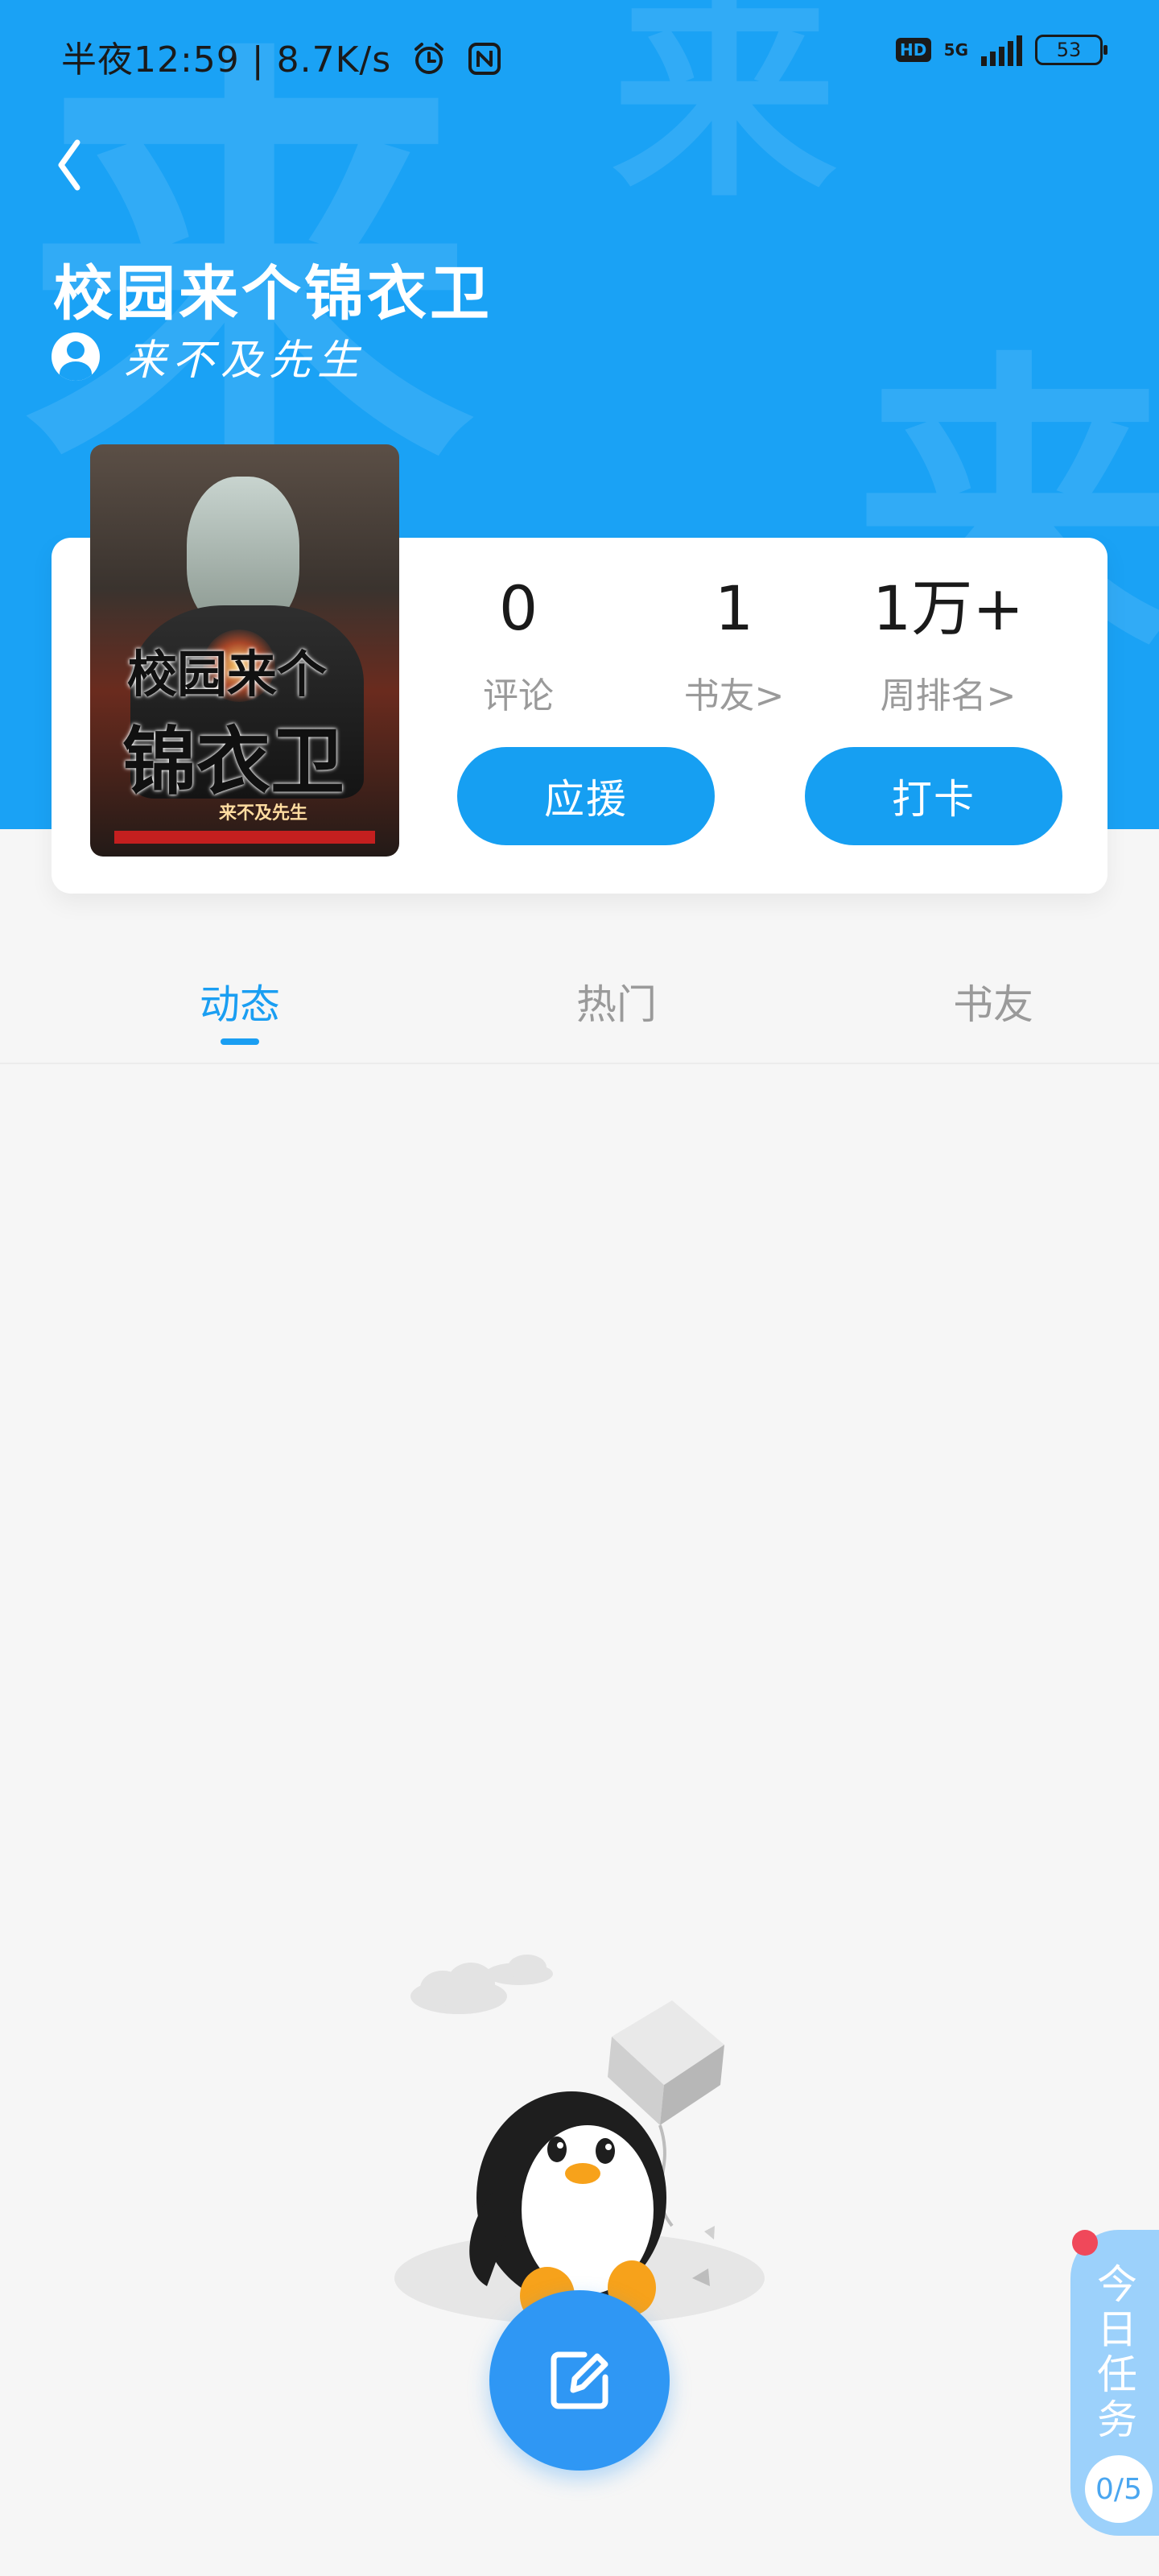 This screenshot has height=2576, width=1159. I want to click on stat-comments-value: 0, so click(518, 608).